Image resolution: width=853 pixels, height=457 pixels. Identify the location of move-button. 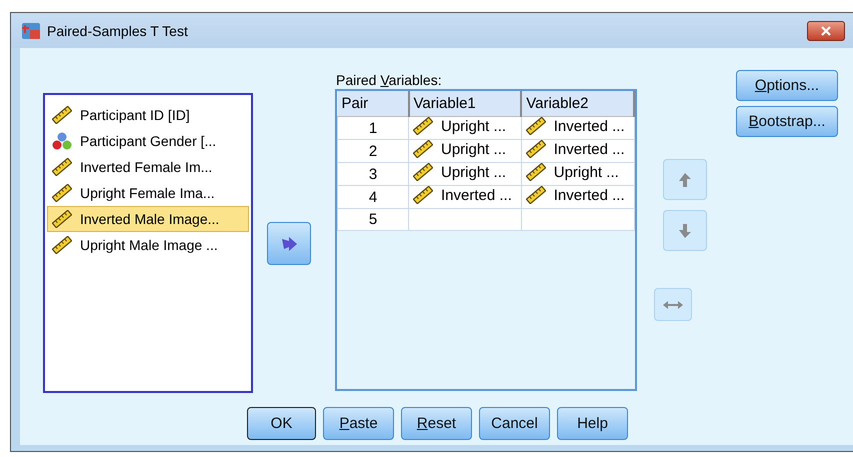
(289, 243).